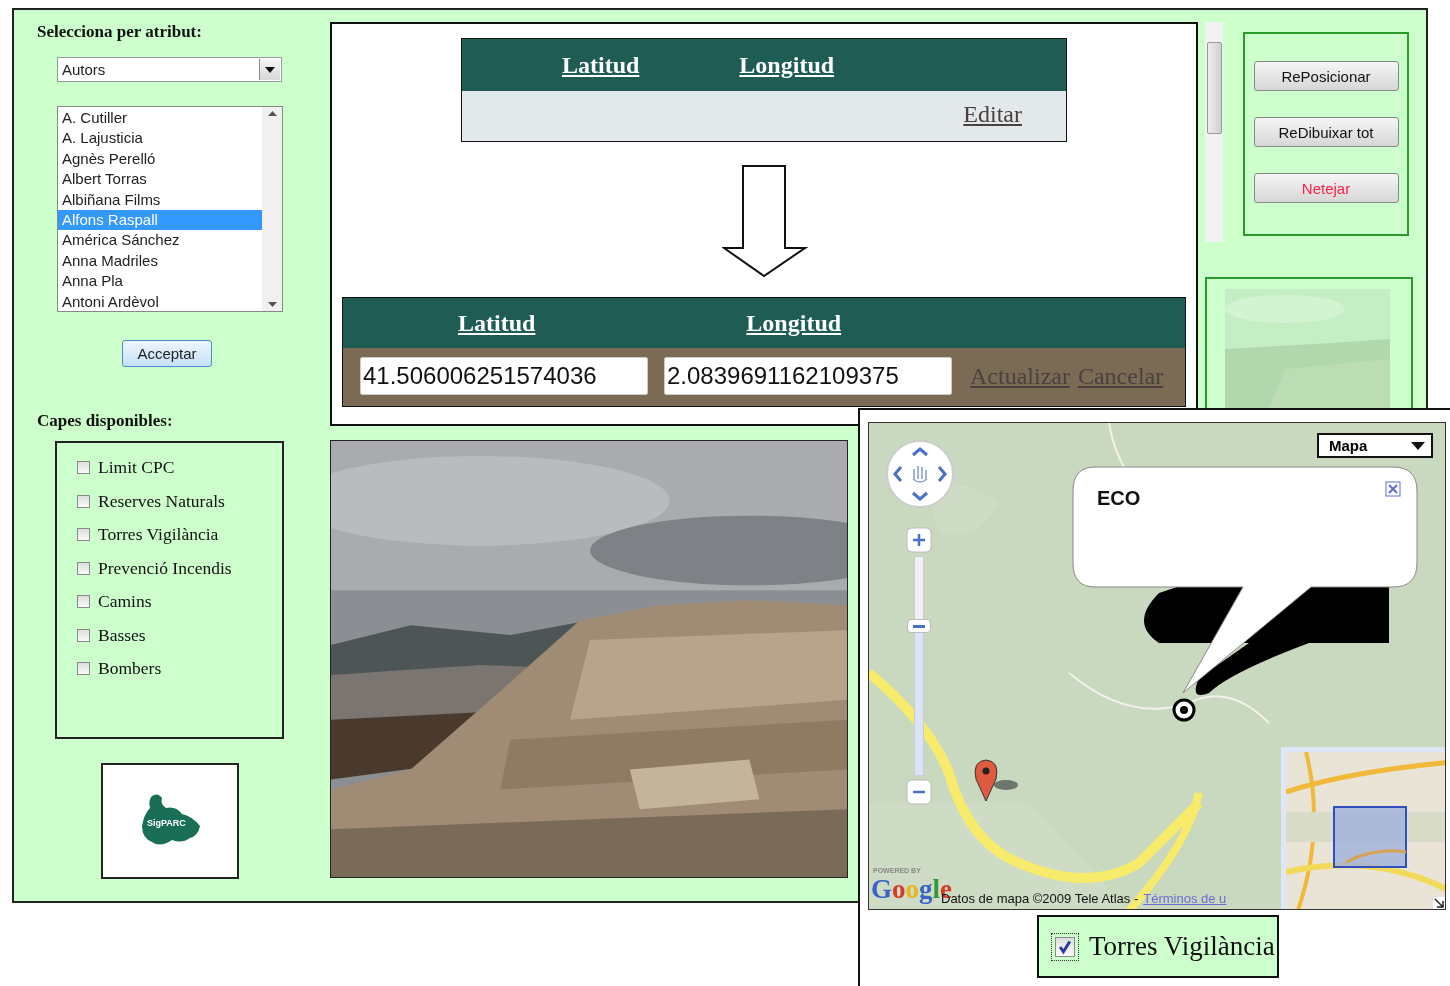 The width and height of the screenshot is (1450, 986). Describe the element at coordinates (122, 635) in the screenshot. I see `layer-label: Basses` at that location.